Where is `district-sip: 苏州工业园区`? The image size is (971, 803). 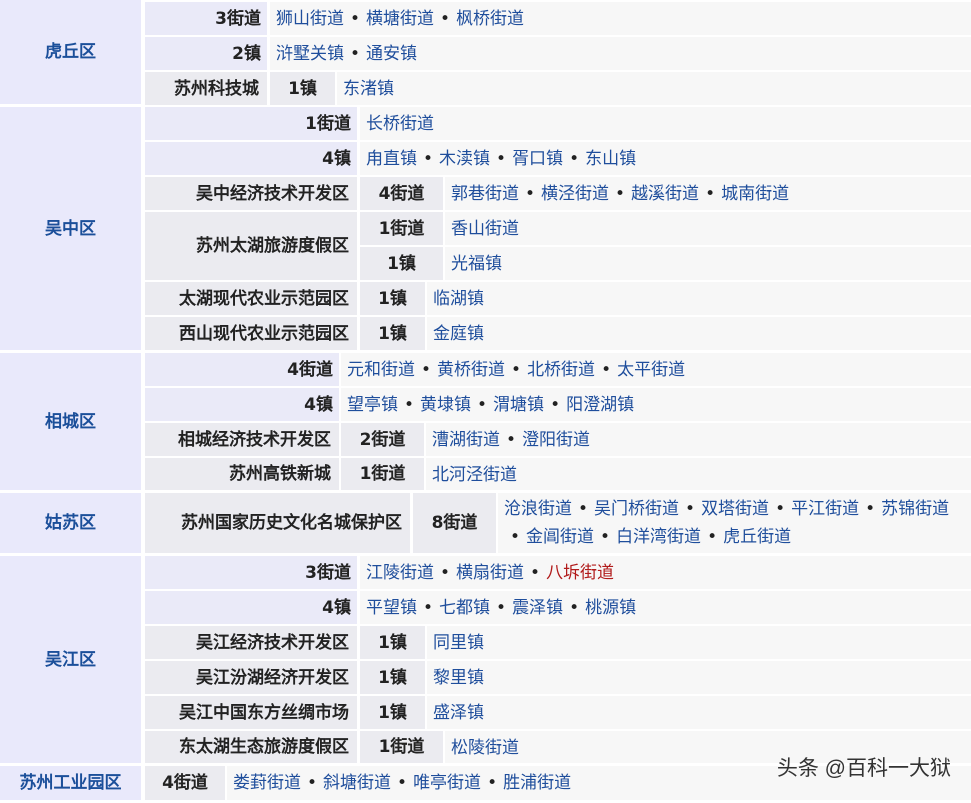 district-sip: 苏州工业园区 is located at coordinates (70, 783).